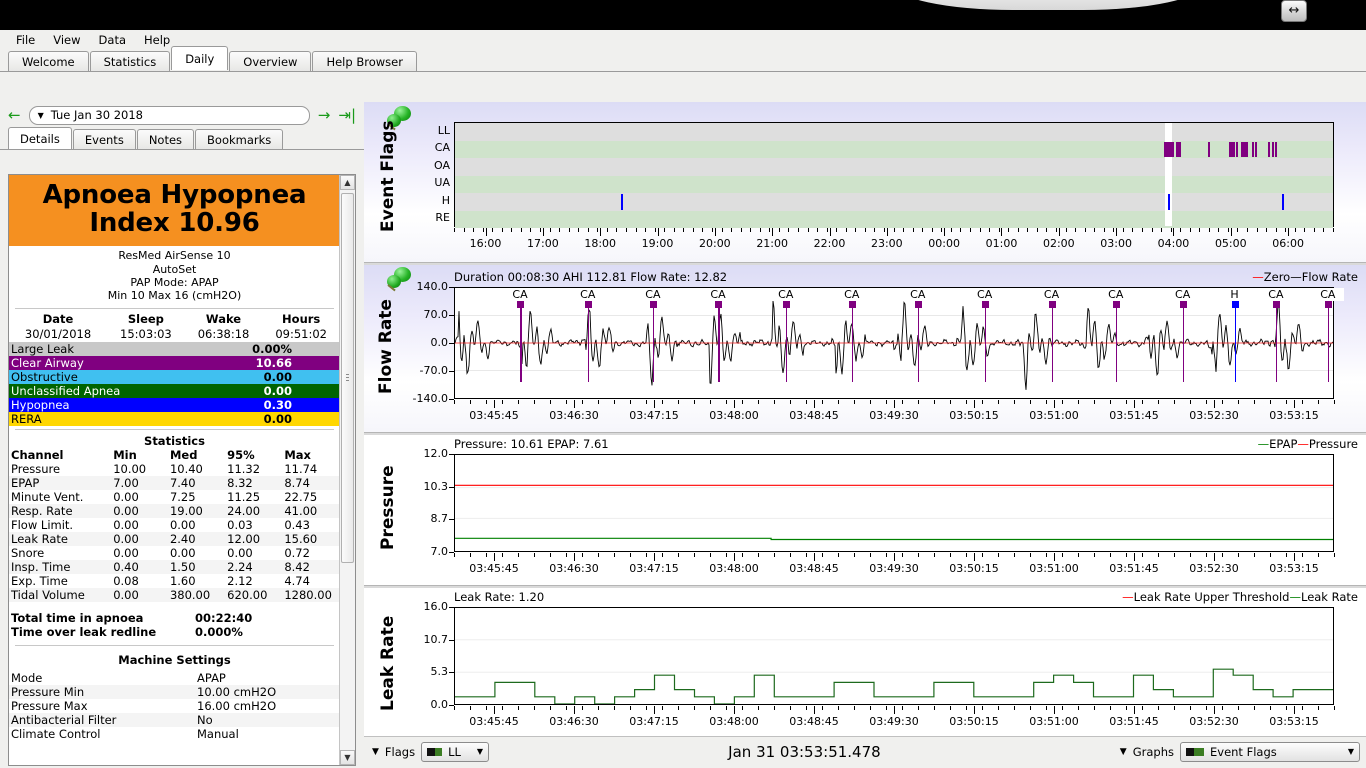  Describe the element at coordinates (60, 482) in the screenshot. I see `stats-cell: EPAP` at that location.